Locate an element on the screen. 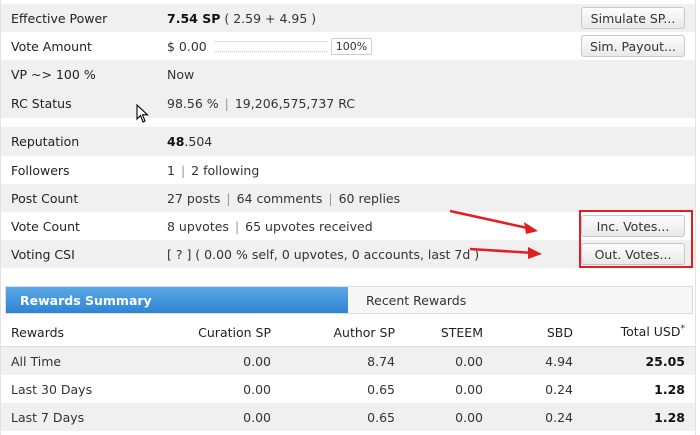 This screenshot has height=435, width=700. row-label: RC Status is located at coordinates (41, 103).